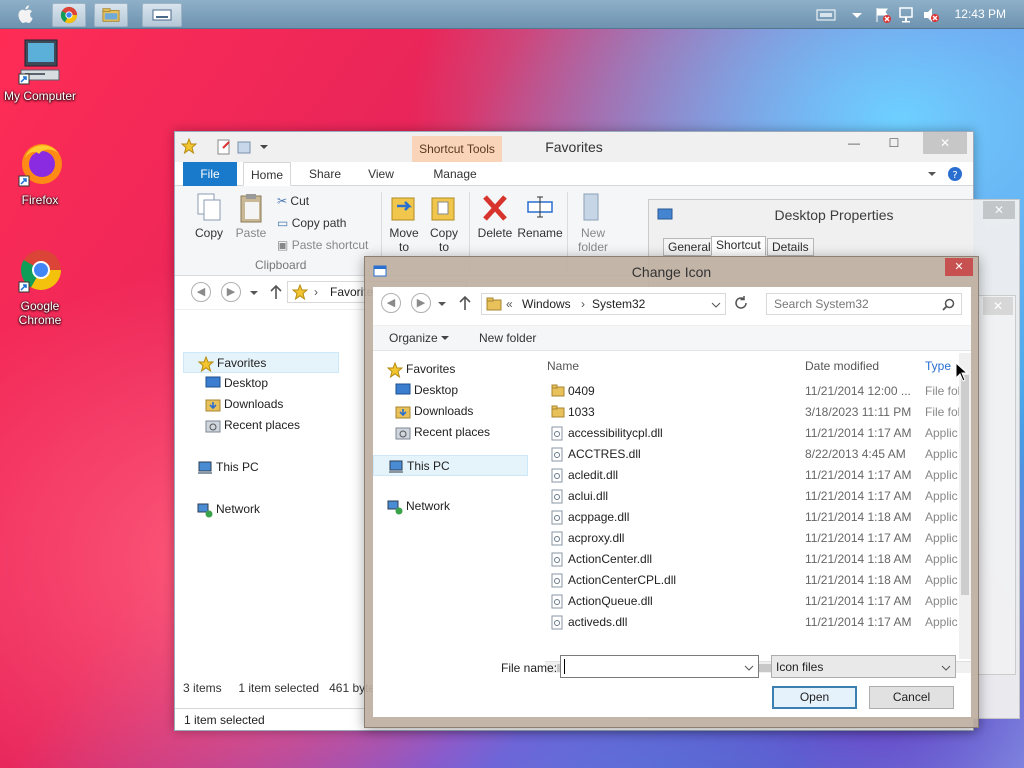 The width and height of the screenshot is (1024, 768). Describe the element at coordinates (540, 216) in the screenshot. I see `rename-button: Rename` at that location.